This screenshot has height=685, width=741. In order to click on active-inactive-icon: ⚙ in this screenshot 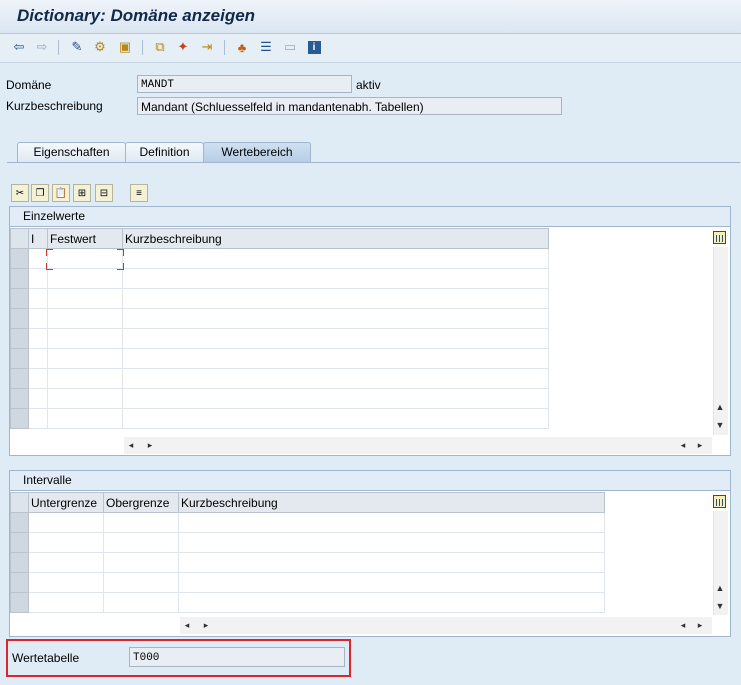, I will do `click(100, 47)`.